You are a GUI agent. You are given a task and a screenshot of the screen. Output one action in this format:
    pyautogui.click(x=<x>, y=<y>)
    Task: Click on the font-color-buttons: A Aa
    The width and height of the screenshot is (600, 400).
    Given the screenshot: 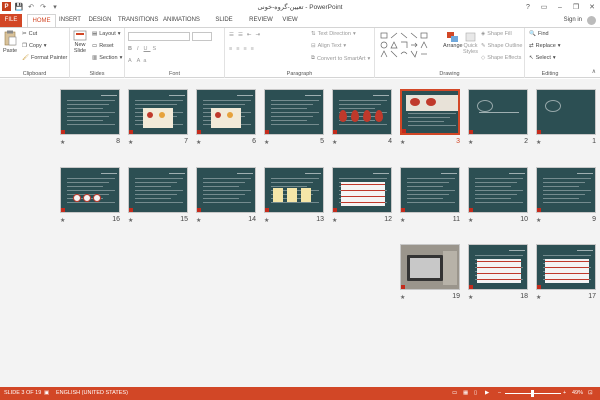 What is the action you would take?
    pyautogui.click(x=138, y=61)
    